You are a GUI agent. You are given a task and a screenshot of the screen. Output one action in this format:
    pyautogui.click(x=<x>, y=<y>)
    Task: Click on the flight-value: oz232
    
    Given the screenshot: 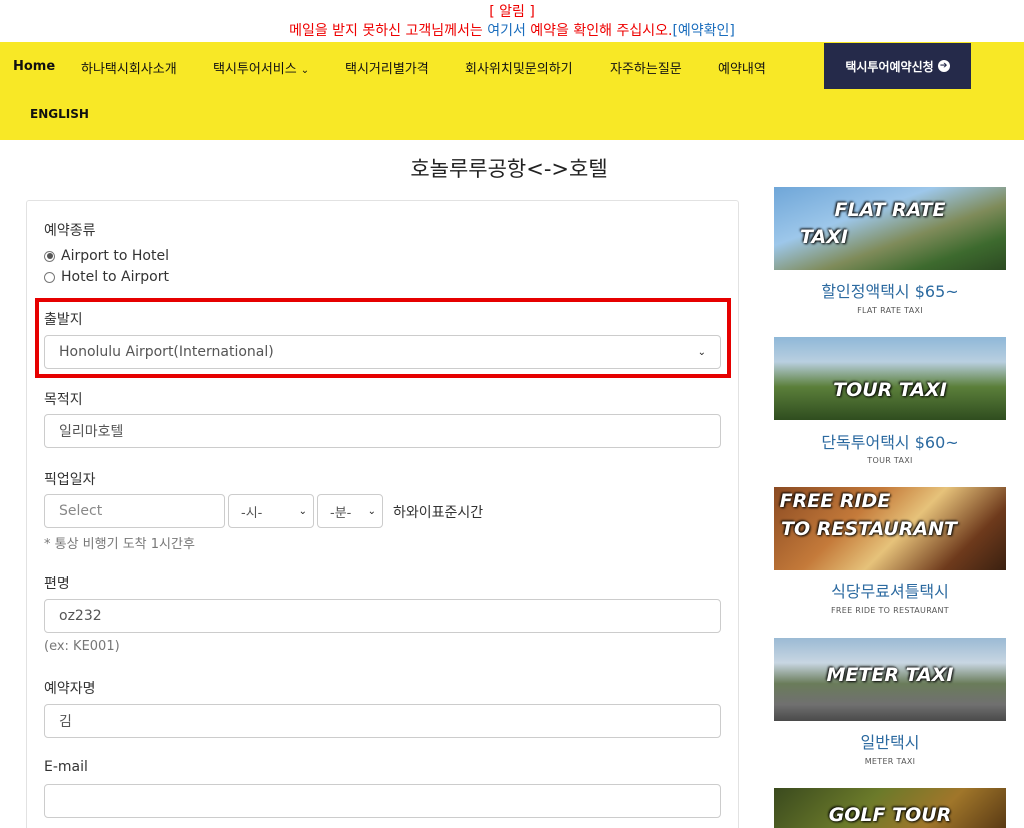 What is the action you would take?
    pyautogui.click(x=80, y=616)
    